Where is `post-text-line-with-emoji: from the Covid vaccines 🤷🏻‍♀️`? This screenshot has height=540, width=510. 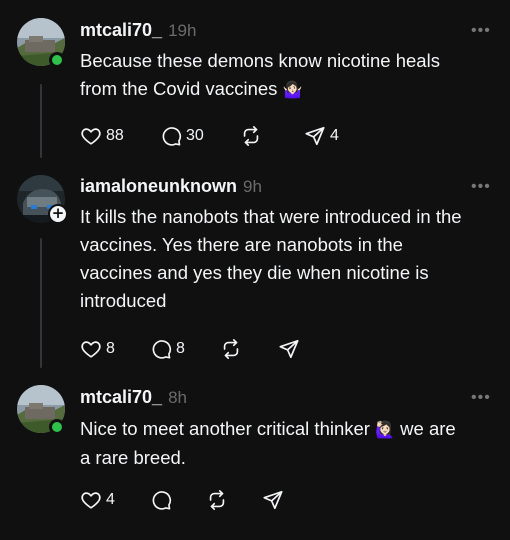 post-text-line-with-emoji: from the Covid vaccines 🤷🏻‍♀️ is located at coordinates (290, 89).